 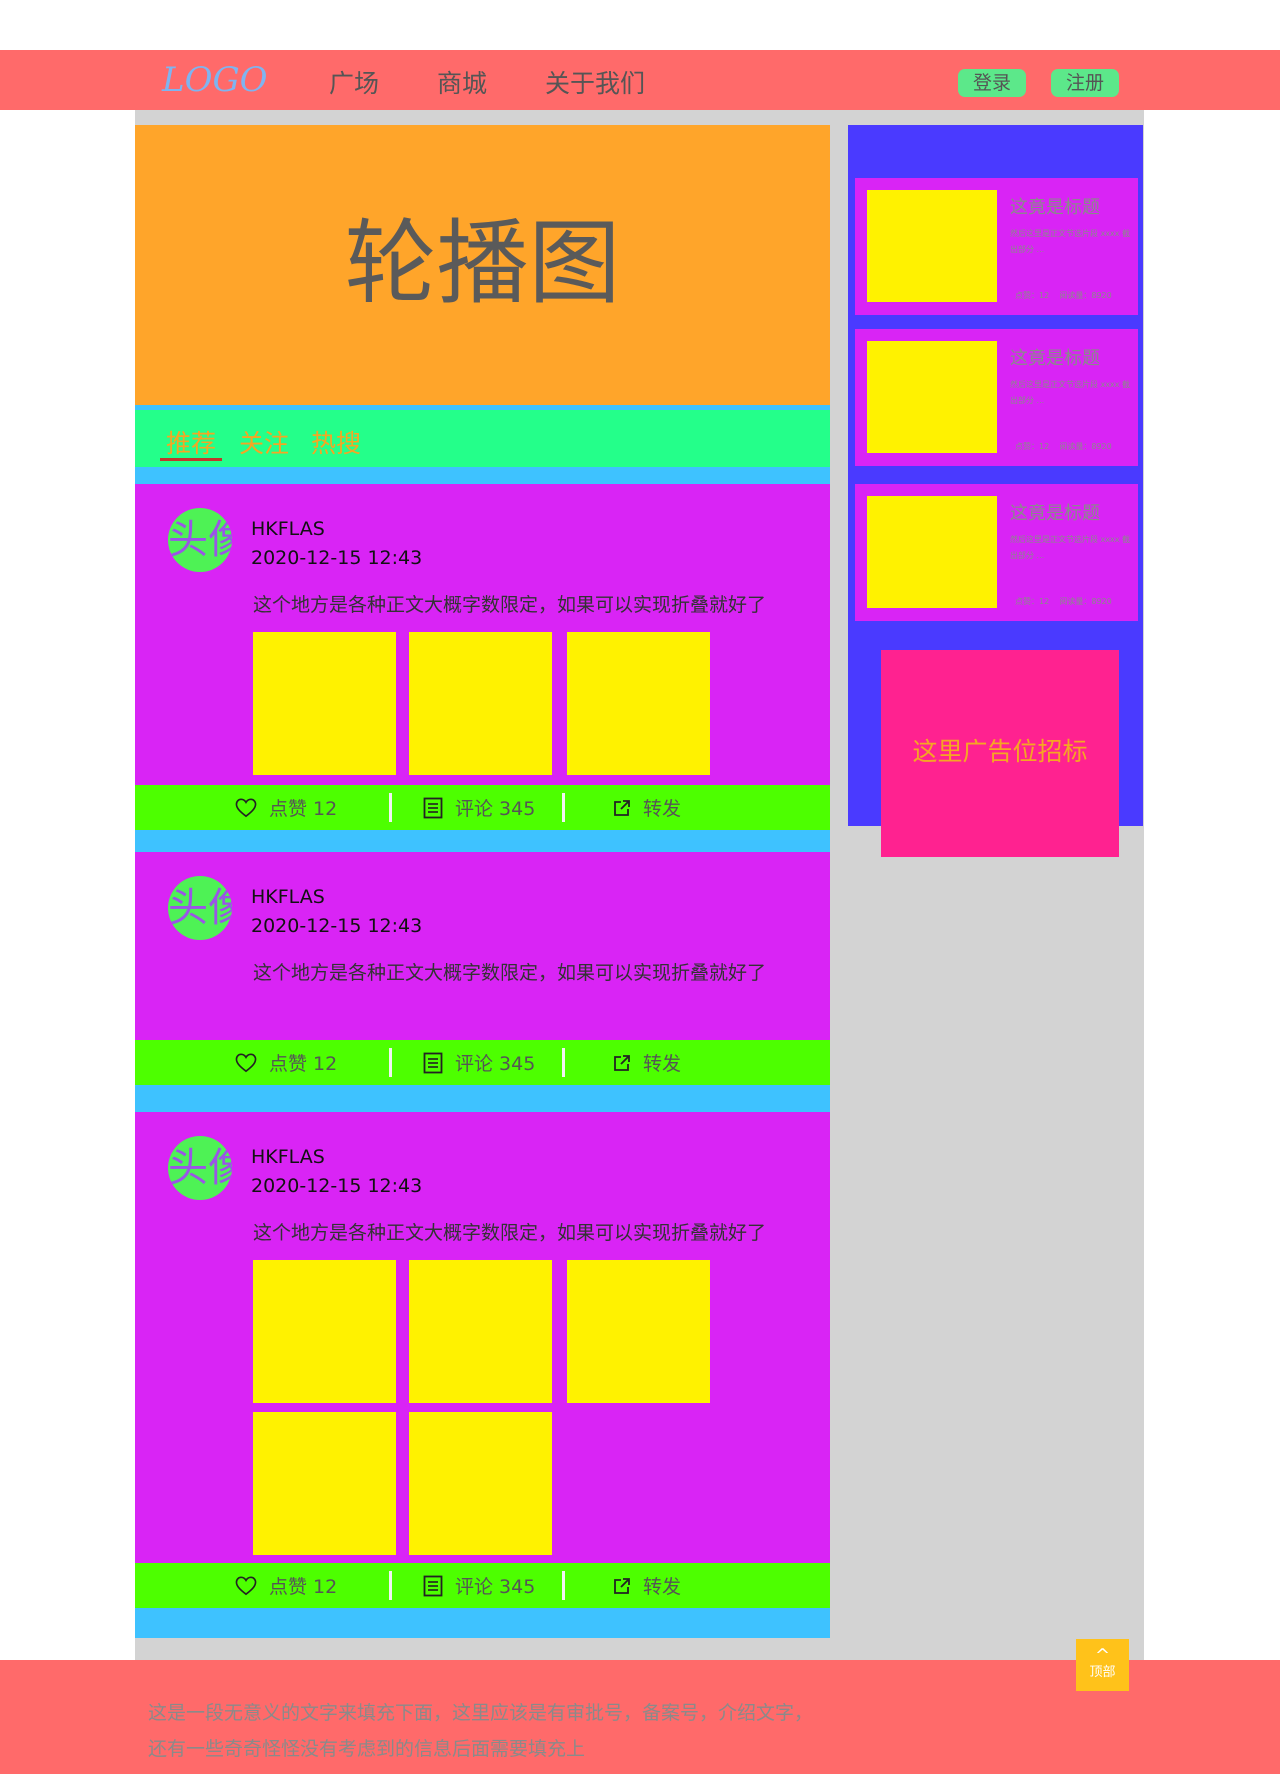 I want to click on tab-recommend: 推荐, so click(x=191, y=442).